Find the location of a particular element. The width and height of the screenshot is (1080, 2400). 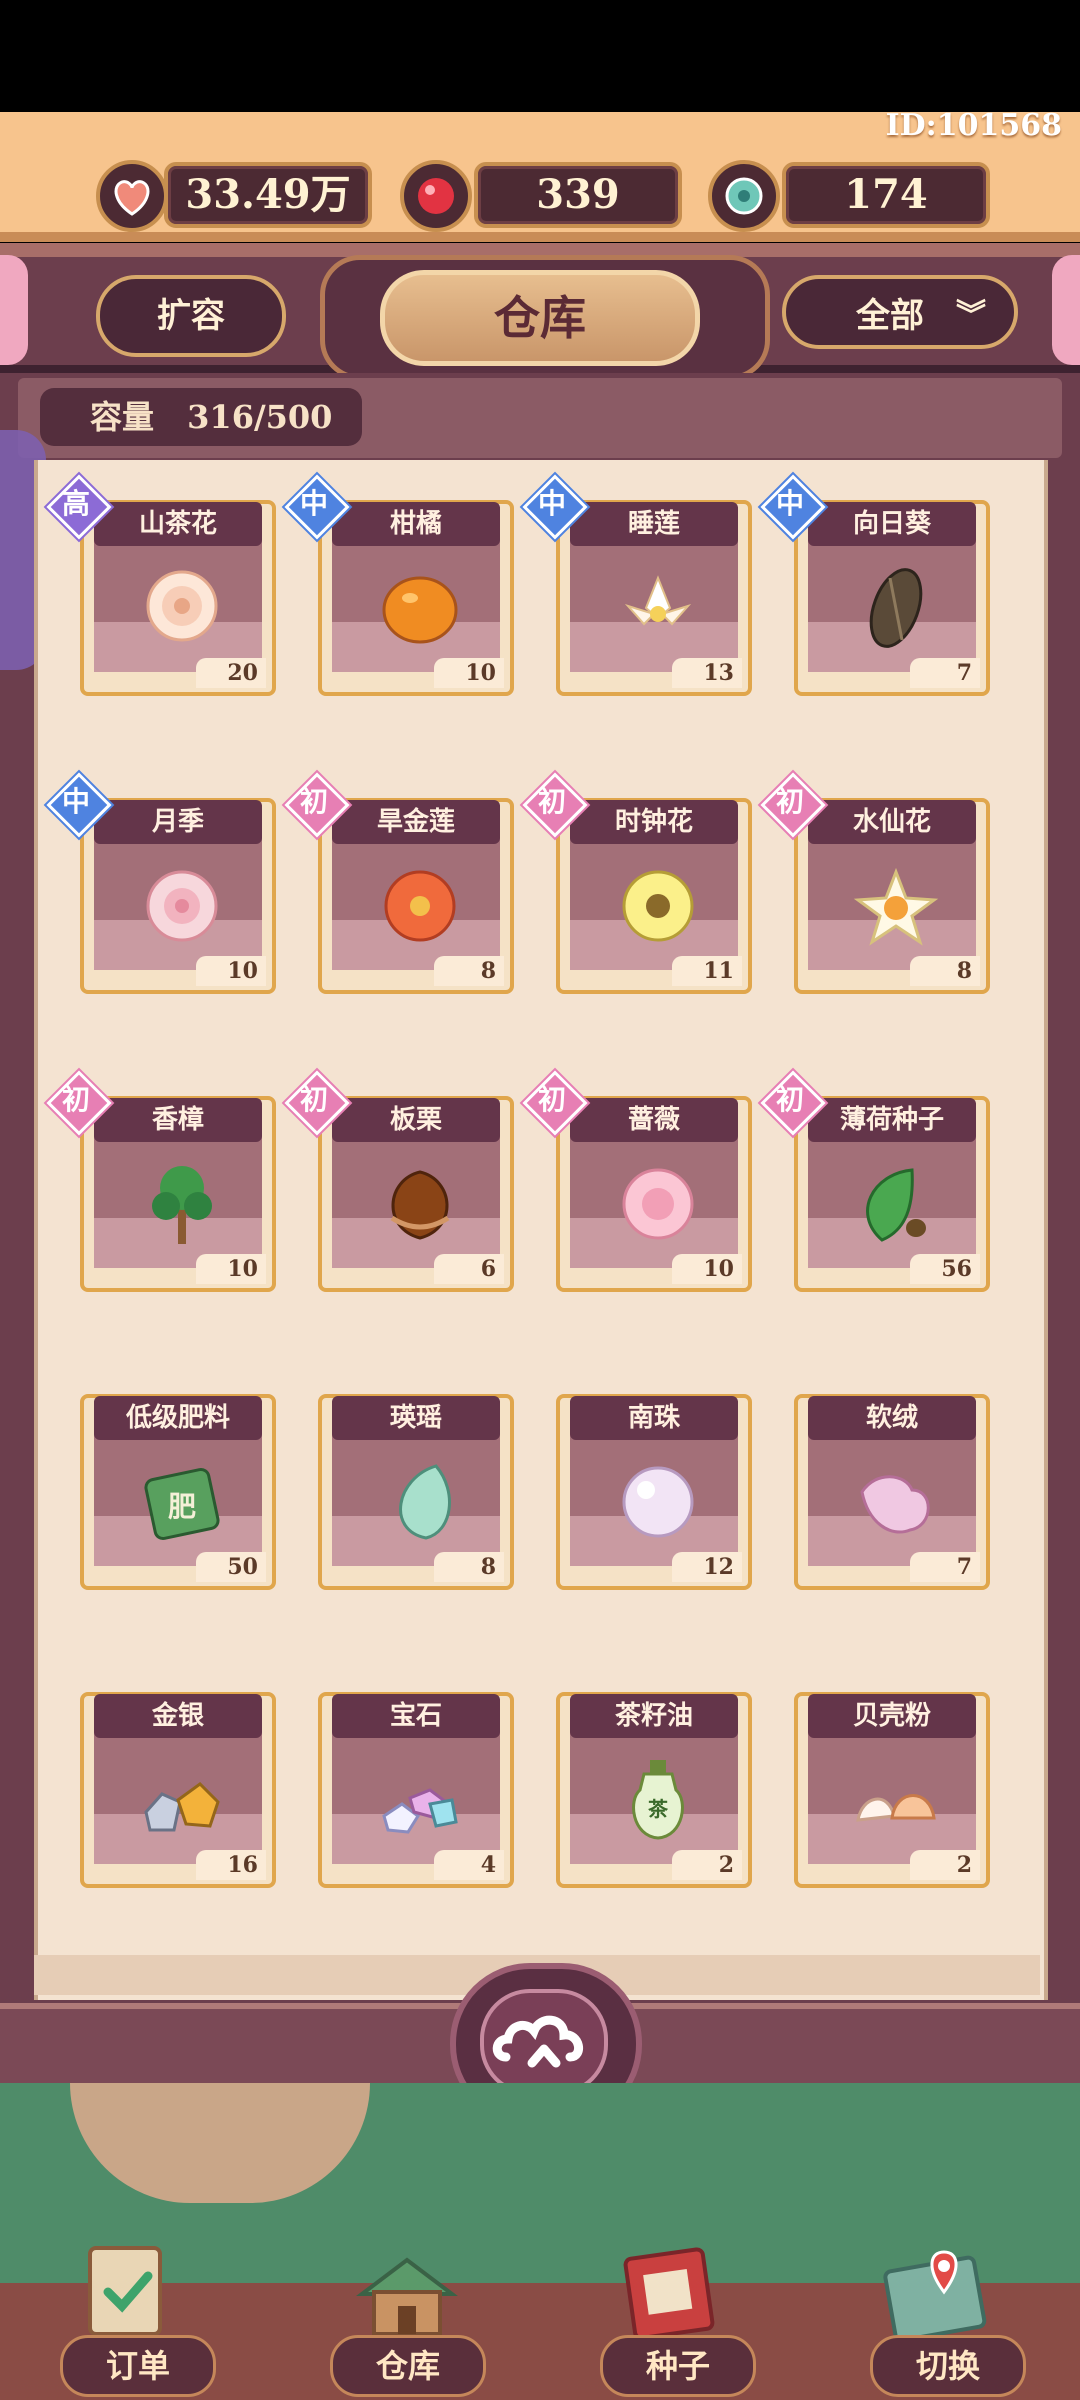

item-card: 旱金莲 8 is located at coordinates (416, 896).